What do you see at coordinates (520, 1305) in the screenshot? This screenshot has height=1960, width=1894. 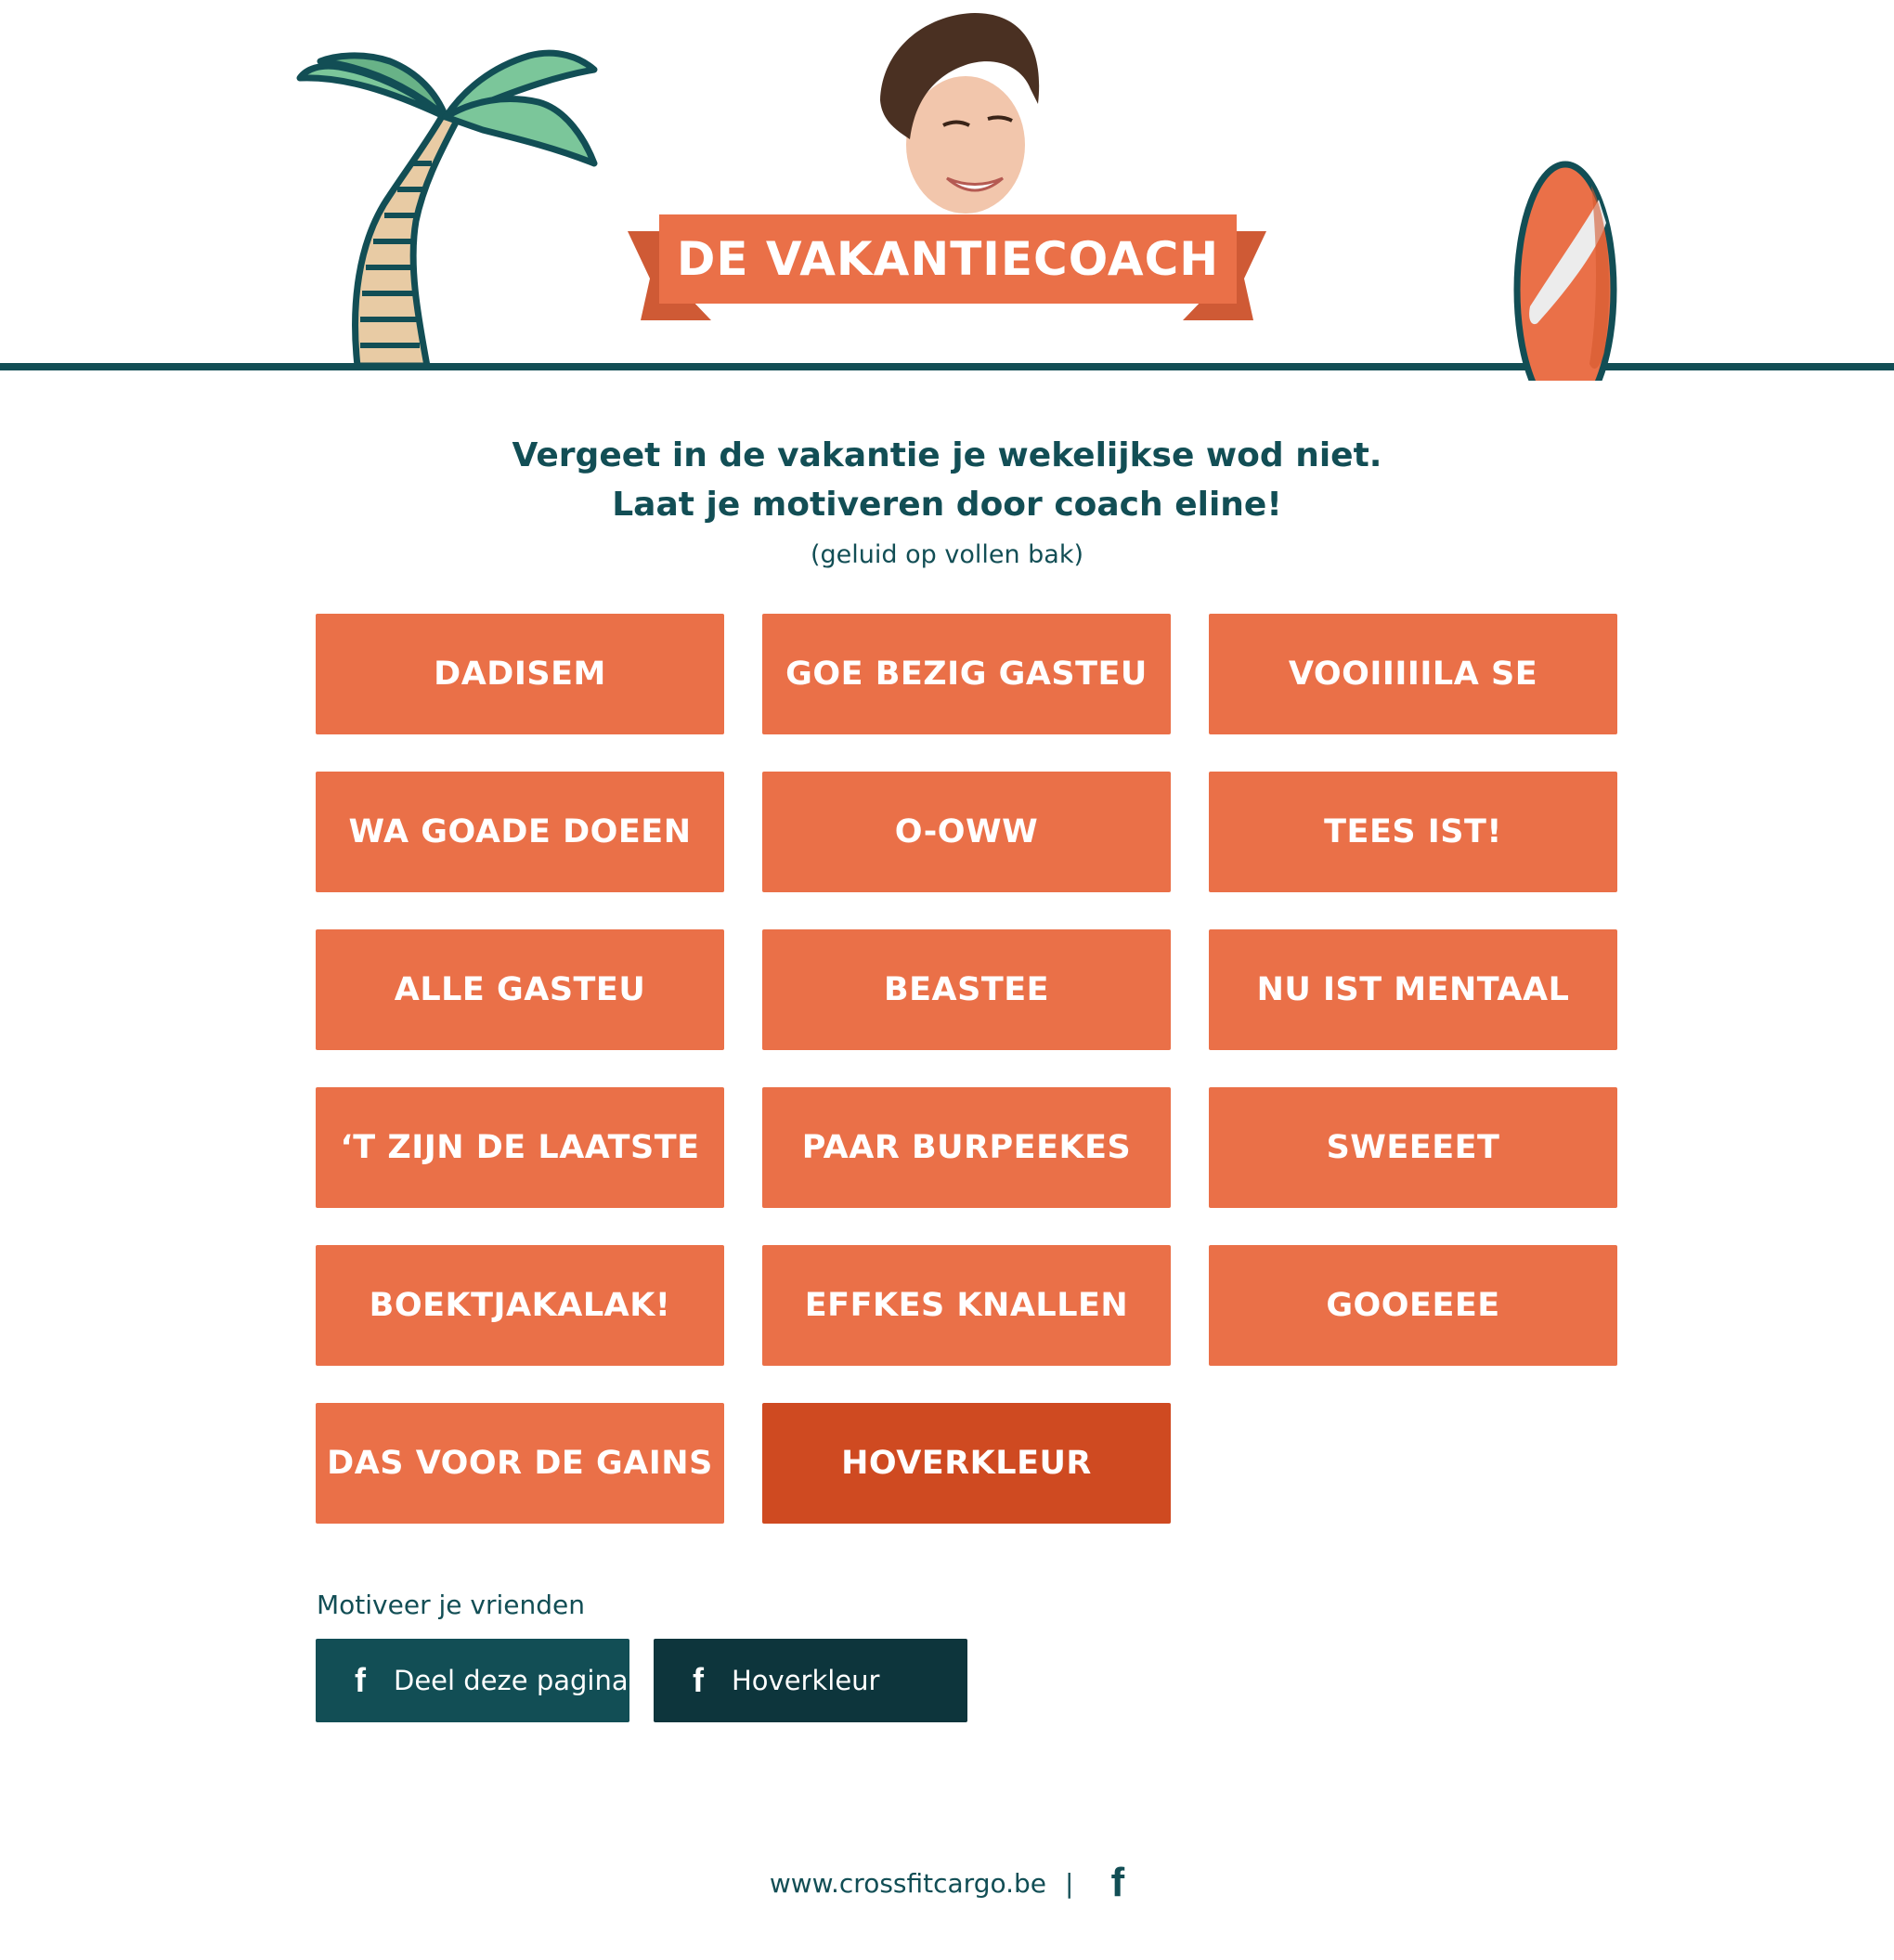 I see `sound-button-boektjakalak: BOEKTJAKALAK!` at bounding box center [520, 1305].